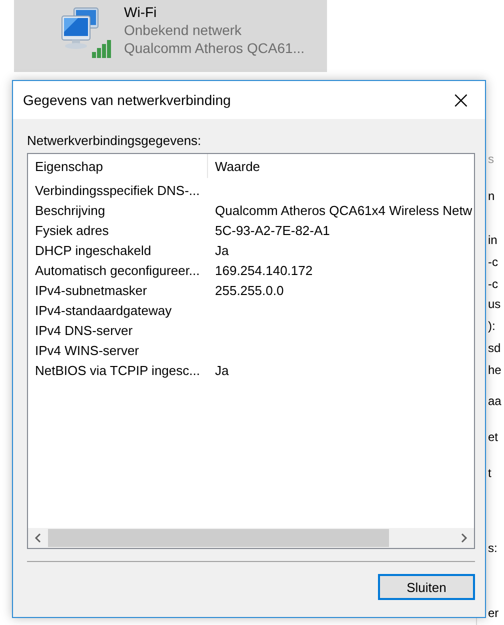 The image size is (504, 625). Describe the element at coordinates (93, 250) in the screenshot. I see `property-cell-text: DHCP ingeschakeld` at that location.